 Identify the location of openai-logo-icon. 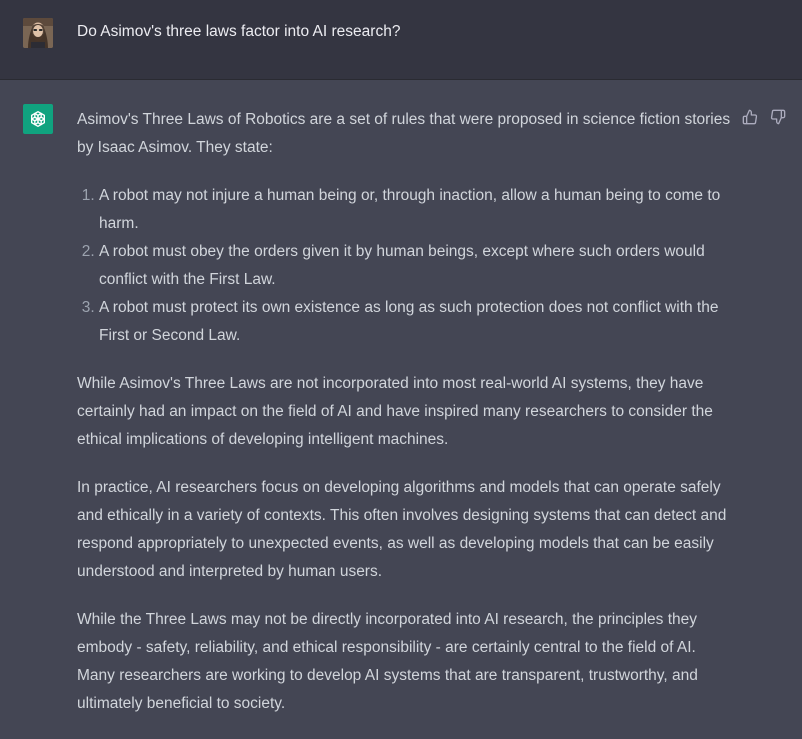
(38, 119).